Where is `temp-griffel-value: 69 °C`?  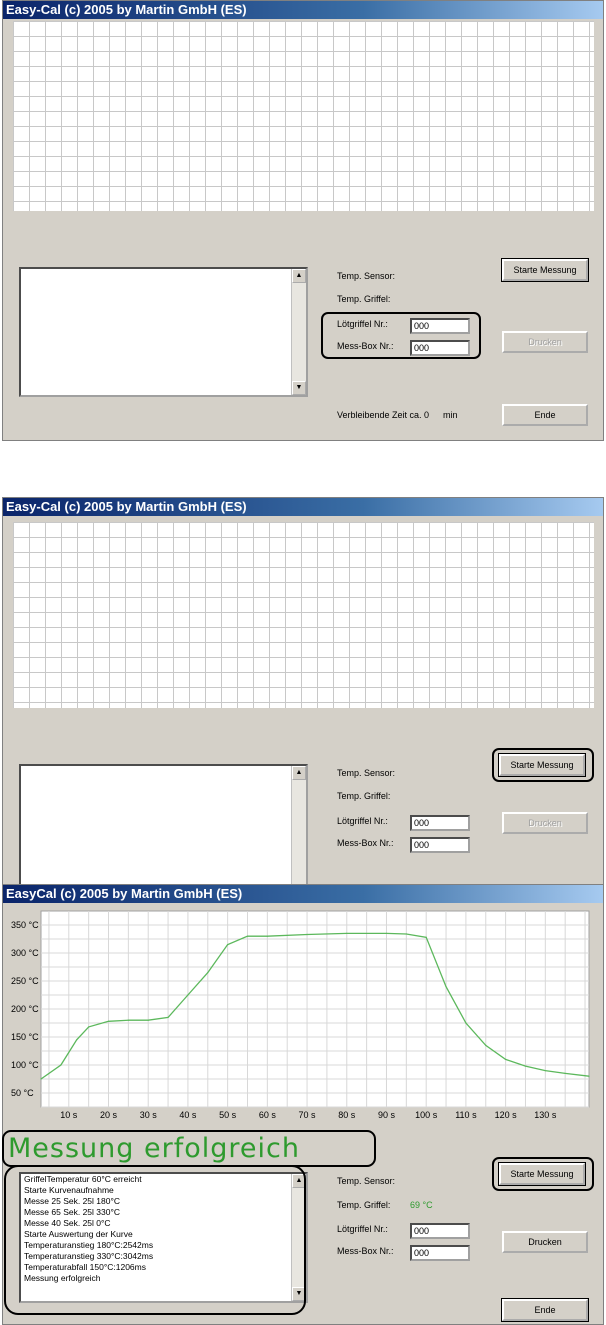 temp-griffel-value: 69 °C is located at coordinates (421, 1205).